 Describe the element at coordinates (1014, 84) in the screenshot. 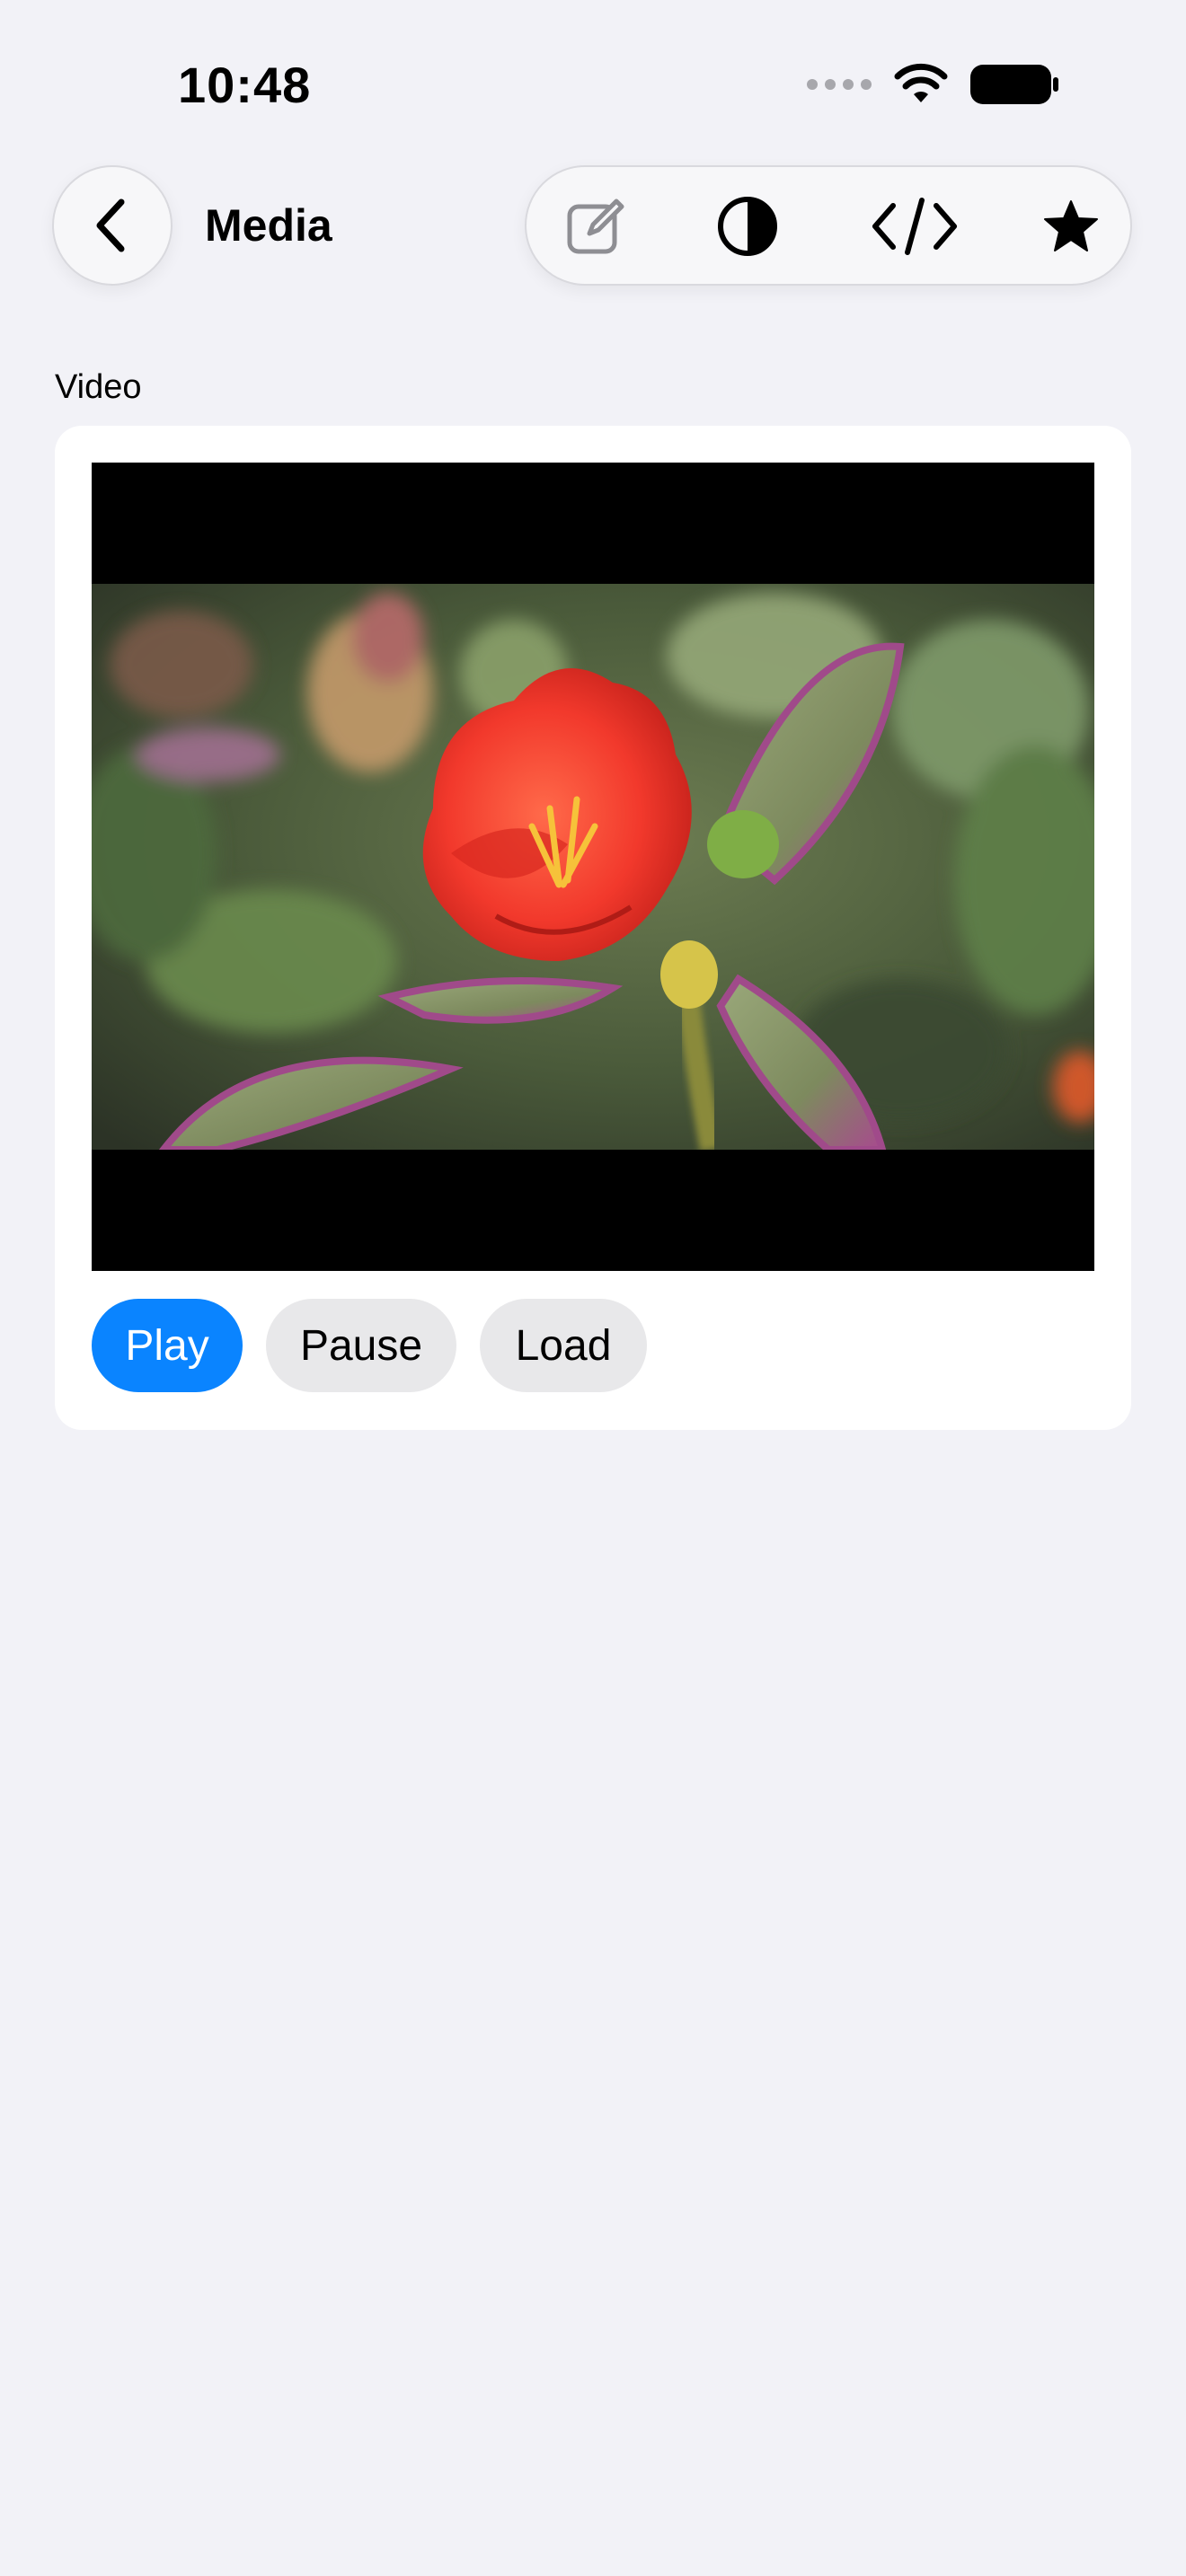

I see `battery-icon` at that location.